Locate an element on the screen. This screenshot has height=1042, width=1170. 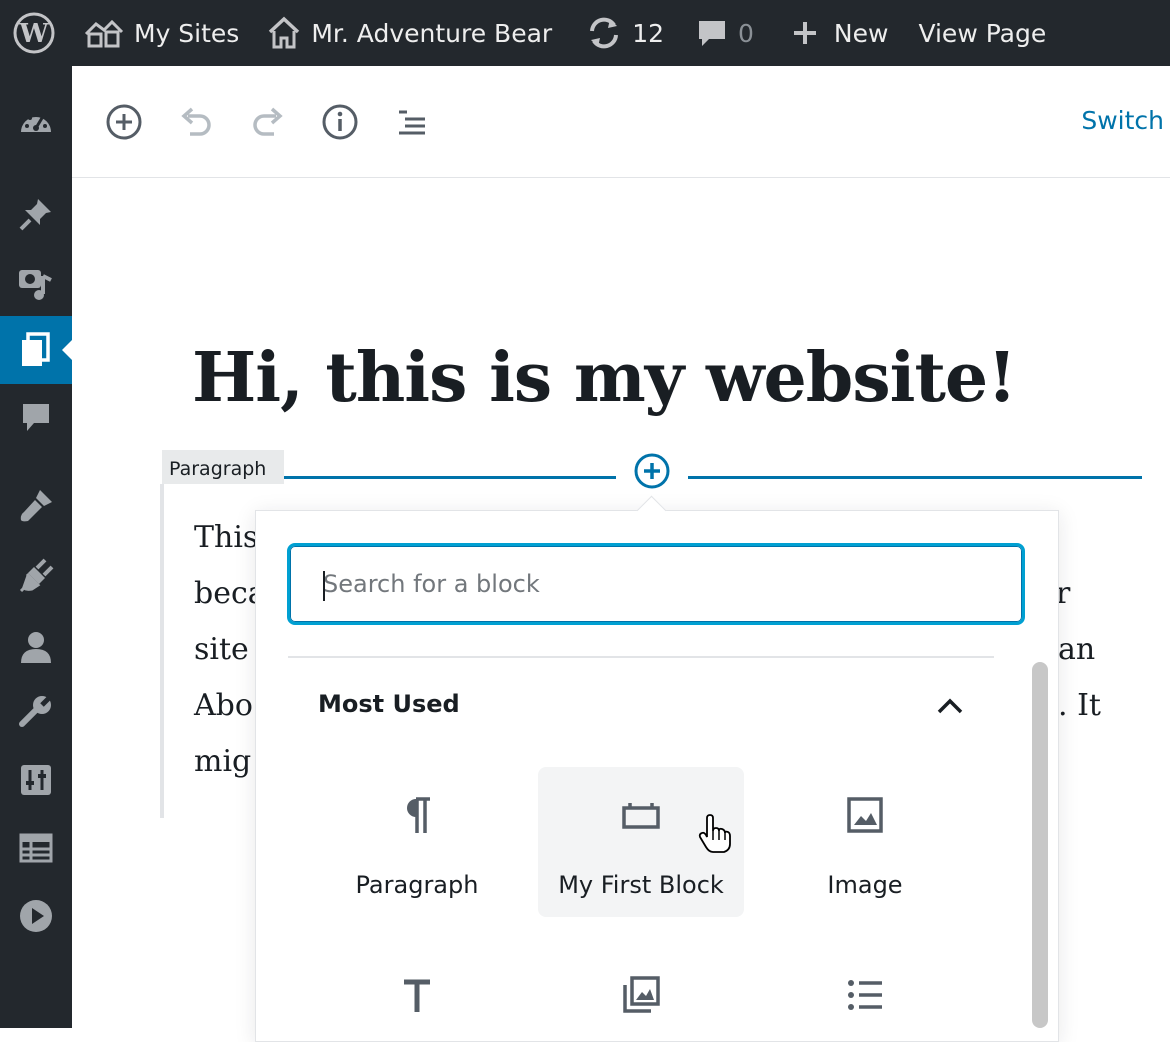
view-page-label: View Page is located at coordinates (982, 33).